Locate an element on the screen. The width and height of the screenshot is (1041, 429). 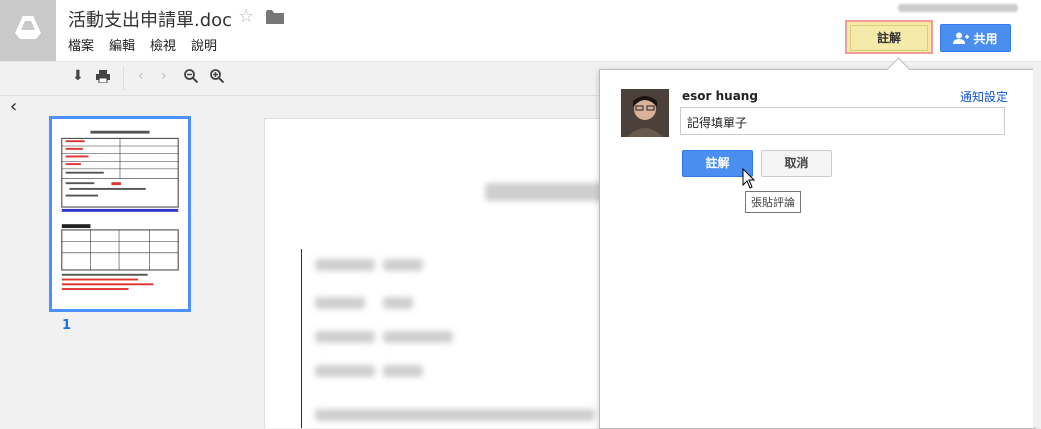
page-thumbnail is located at coordinates (120, 214).